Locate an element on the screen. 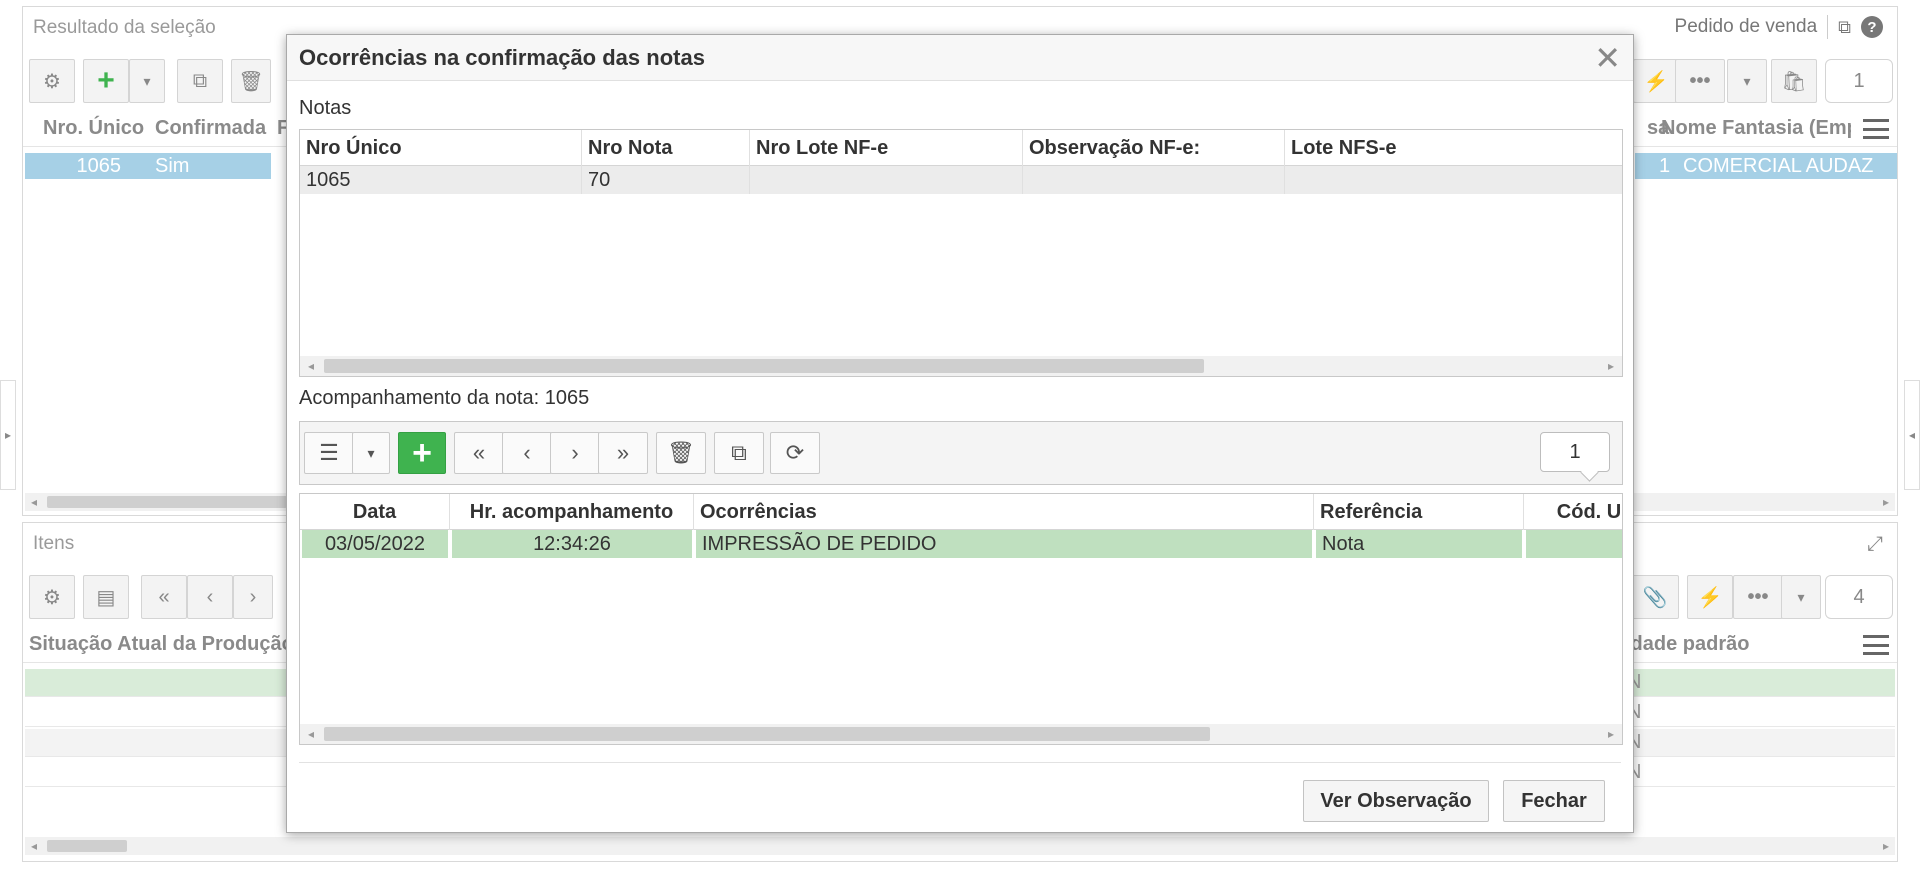  col-unidade-padrao: idade padrão is located at coordinates (1687, 644).